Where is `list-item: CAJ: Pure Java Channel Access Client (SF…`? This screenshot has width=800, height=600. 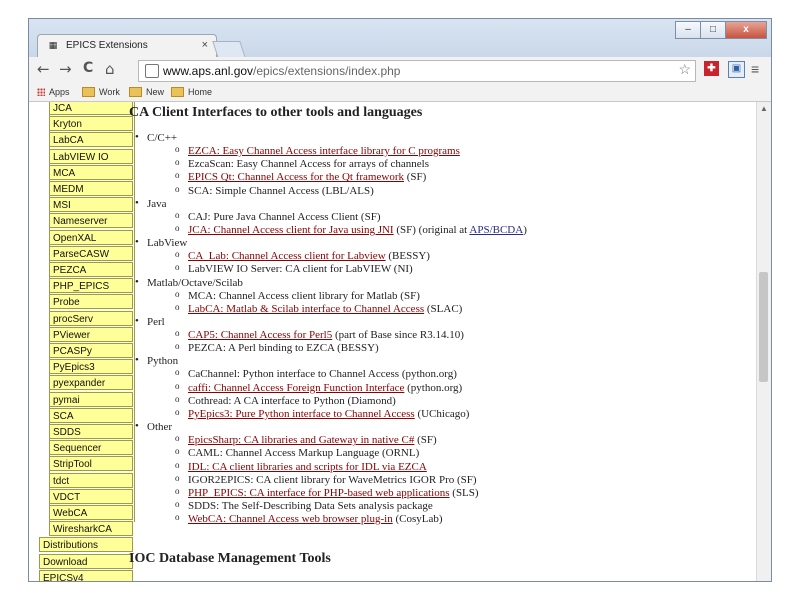
list-item: CAJ: Pure Java Channel Access Client (SF… is located at coordinates (278, 216).